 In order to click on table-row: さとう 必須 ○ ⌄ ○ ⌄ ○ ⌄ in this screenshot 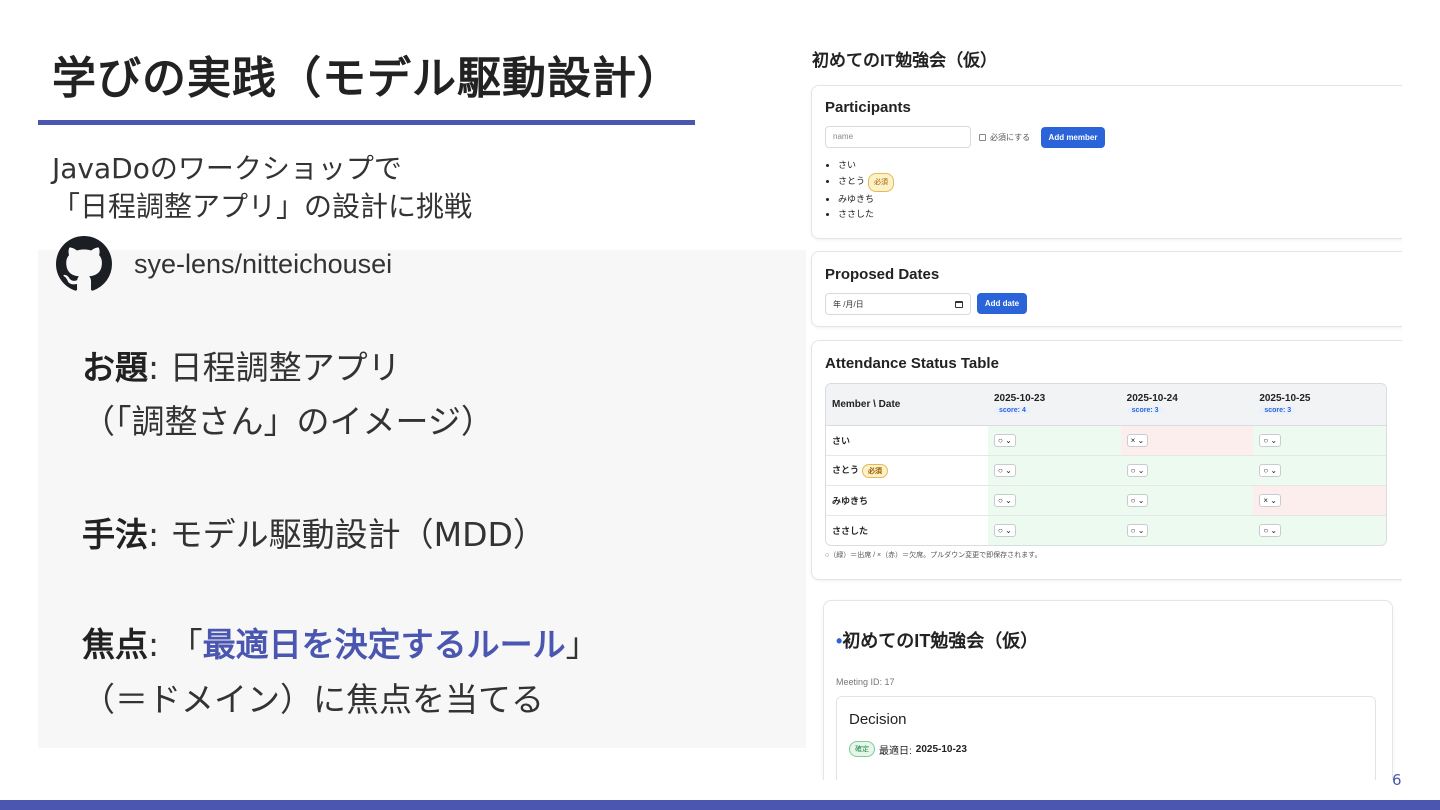, I will do `click(1106, 470)`.